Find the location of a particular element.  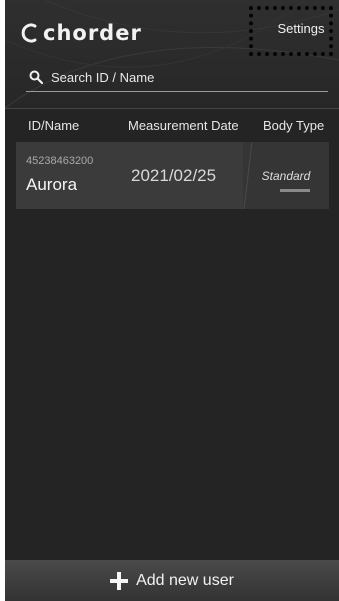

column-header-body-type: Body Type is located at coordinates (294, 125).